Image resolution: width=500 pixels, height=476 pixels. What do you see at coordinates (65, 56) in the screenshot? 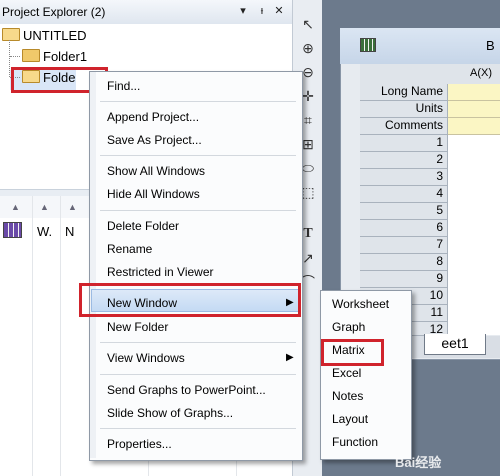
I see `tree-folder1-label: Folder1` at bounding box center [65, 56].